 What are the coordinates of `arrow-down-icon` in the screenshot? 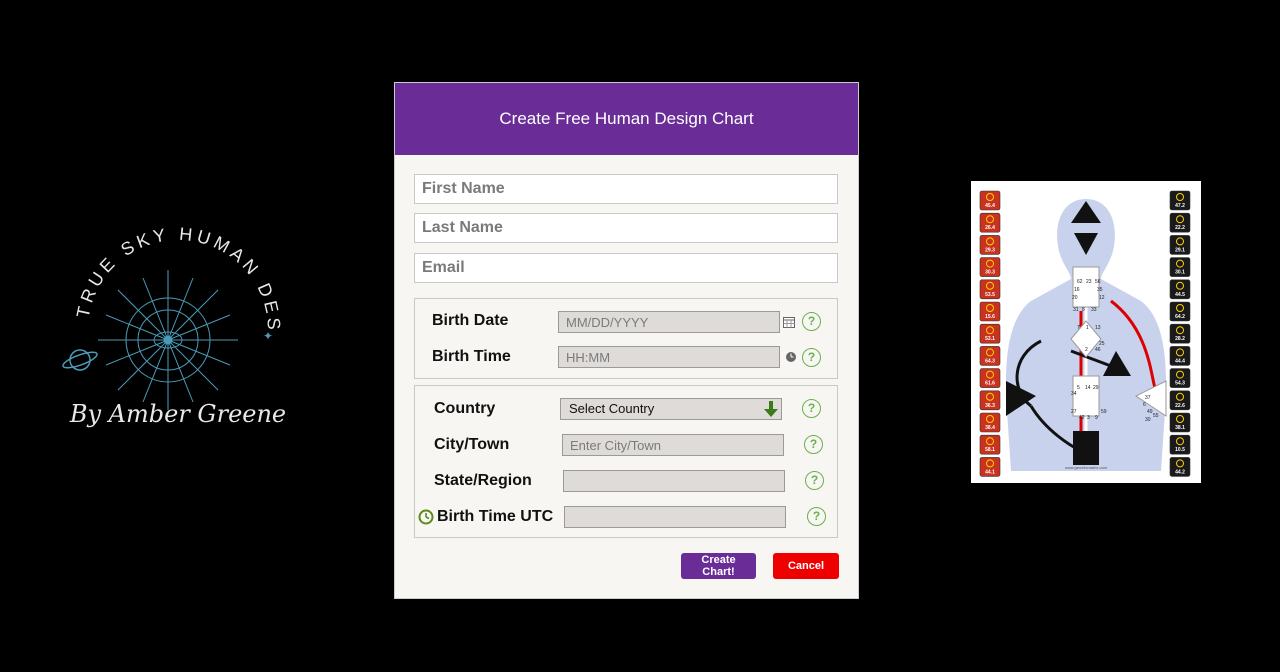 It's located at (771, 409).